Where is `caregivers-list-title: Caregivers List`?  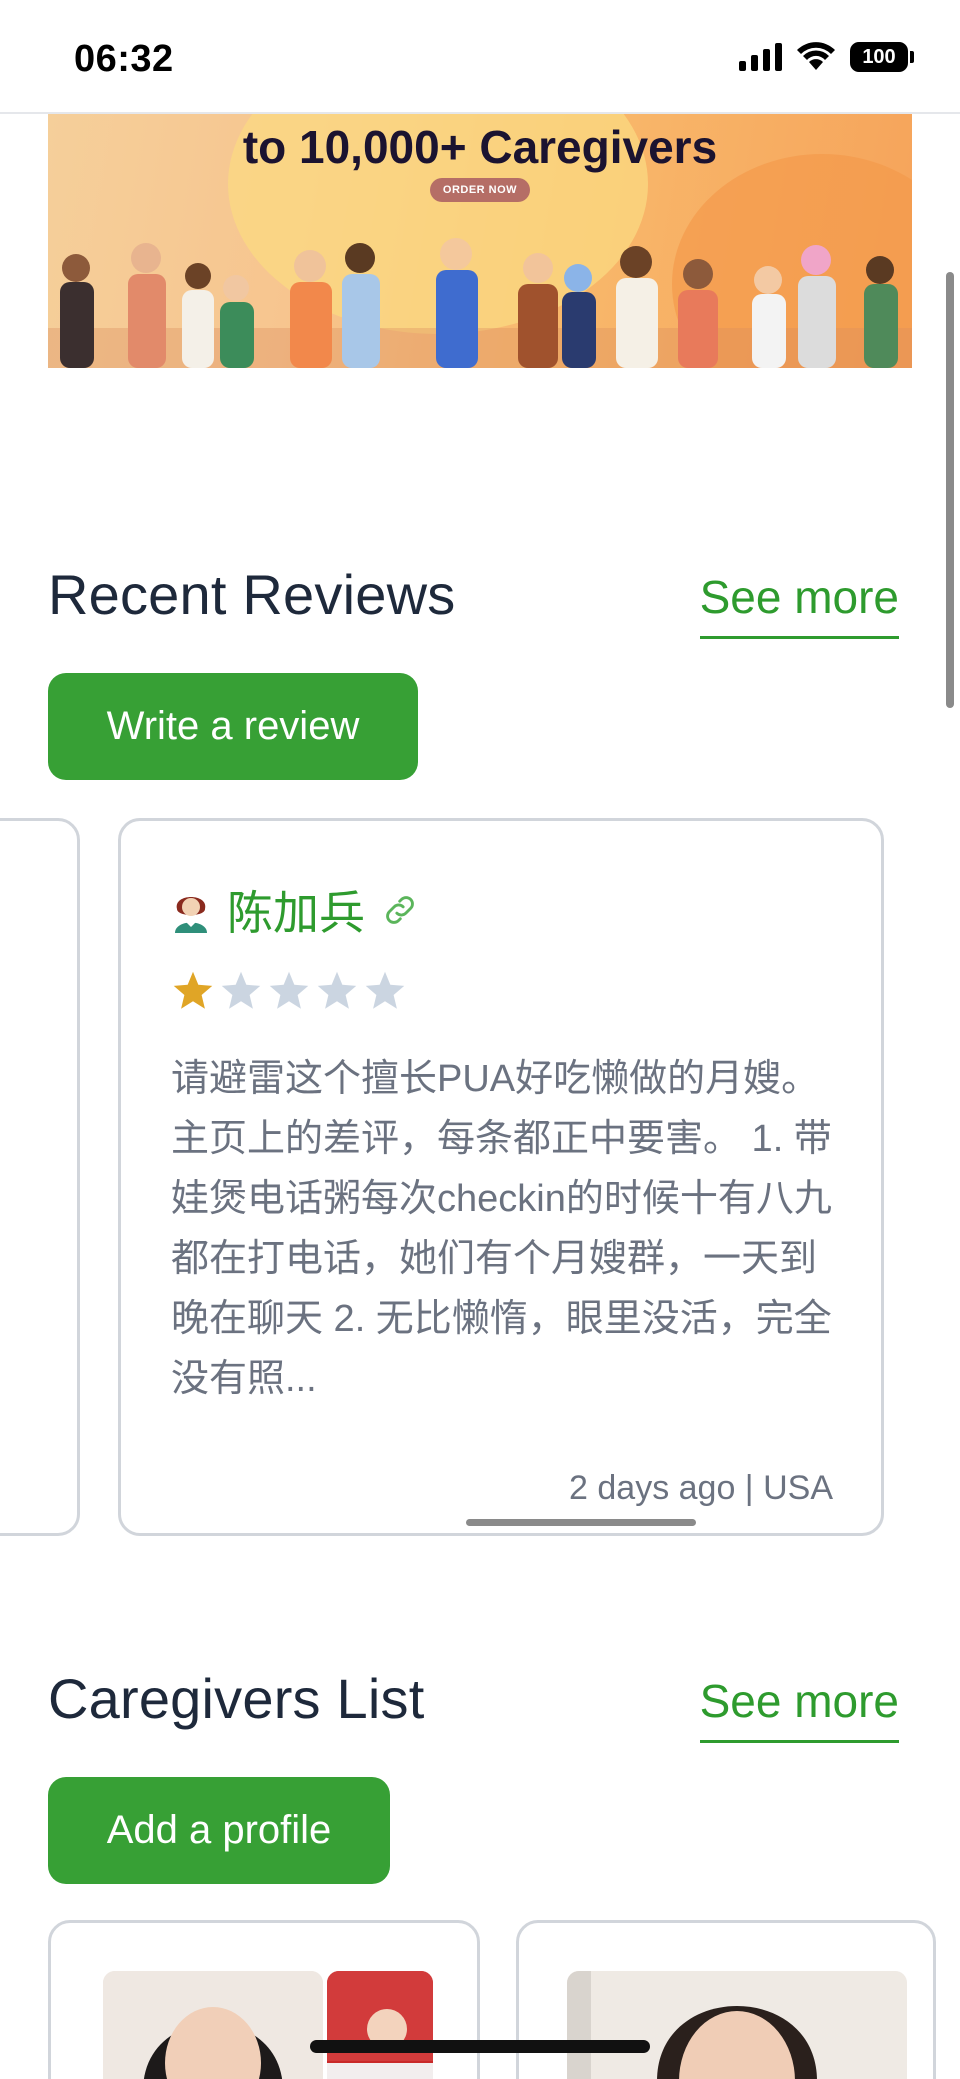 caregivers-list-title: Caregivers List is located at coordinates (236, 1698).